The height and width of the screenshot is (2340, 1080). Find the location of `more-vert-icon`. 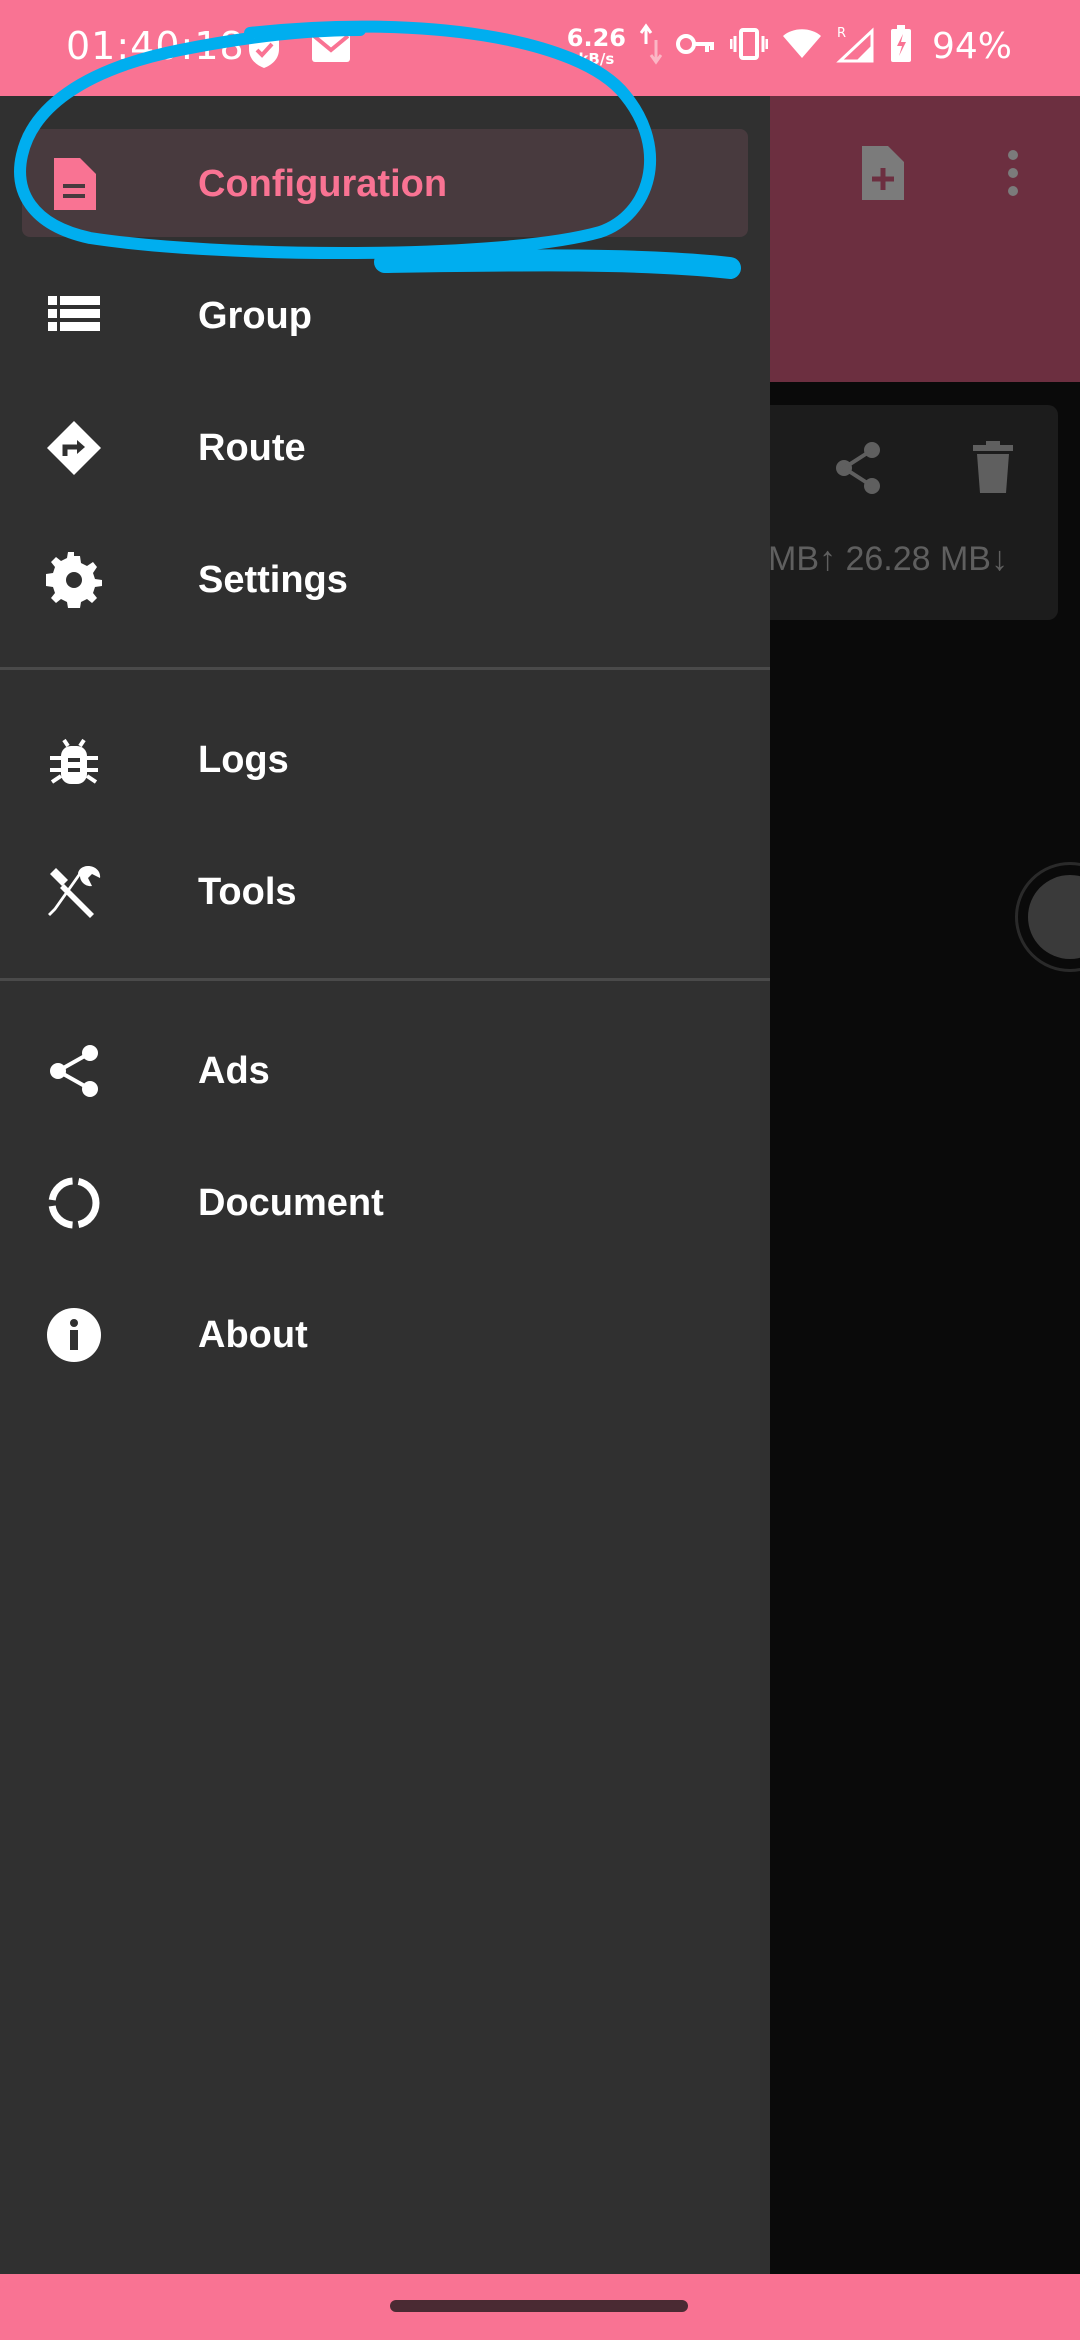

more-vert-icon is located at coordinates (1013, 175).